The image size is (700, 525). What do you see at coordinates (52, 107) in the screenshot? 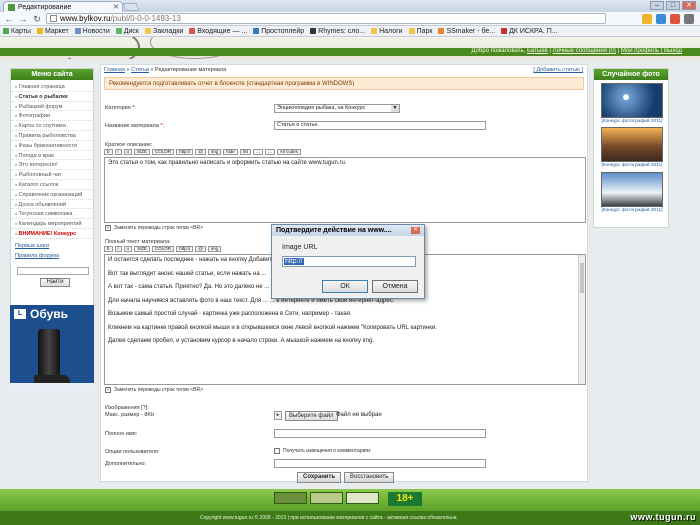
I see `menu-item: Рыбацкий форум` at bounding box center [52, 107].